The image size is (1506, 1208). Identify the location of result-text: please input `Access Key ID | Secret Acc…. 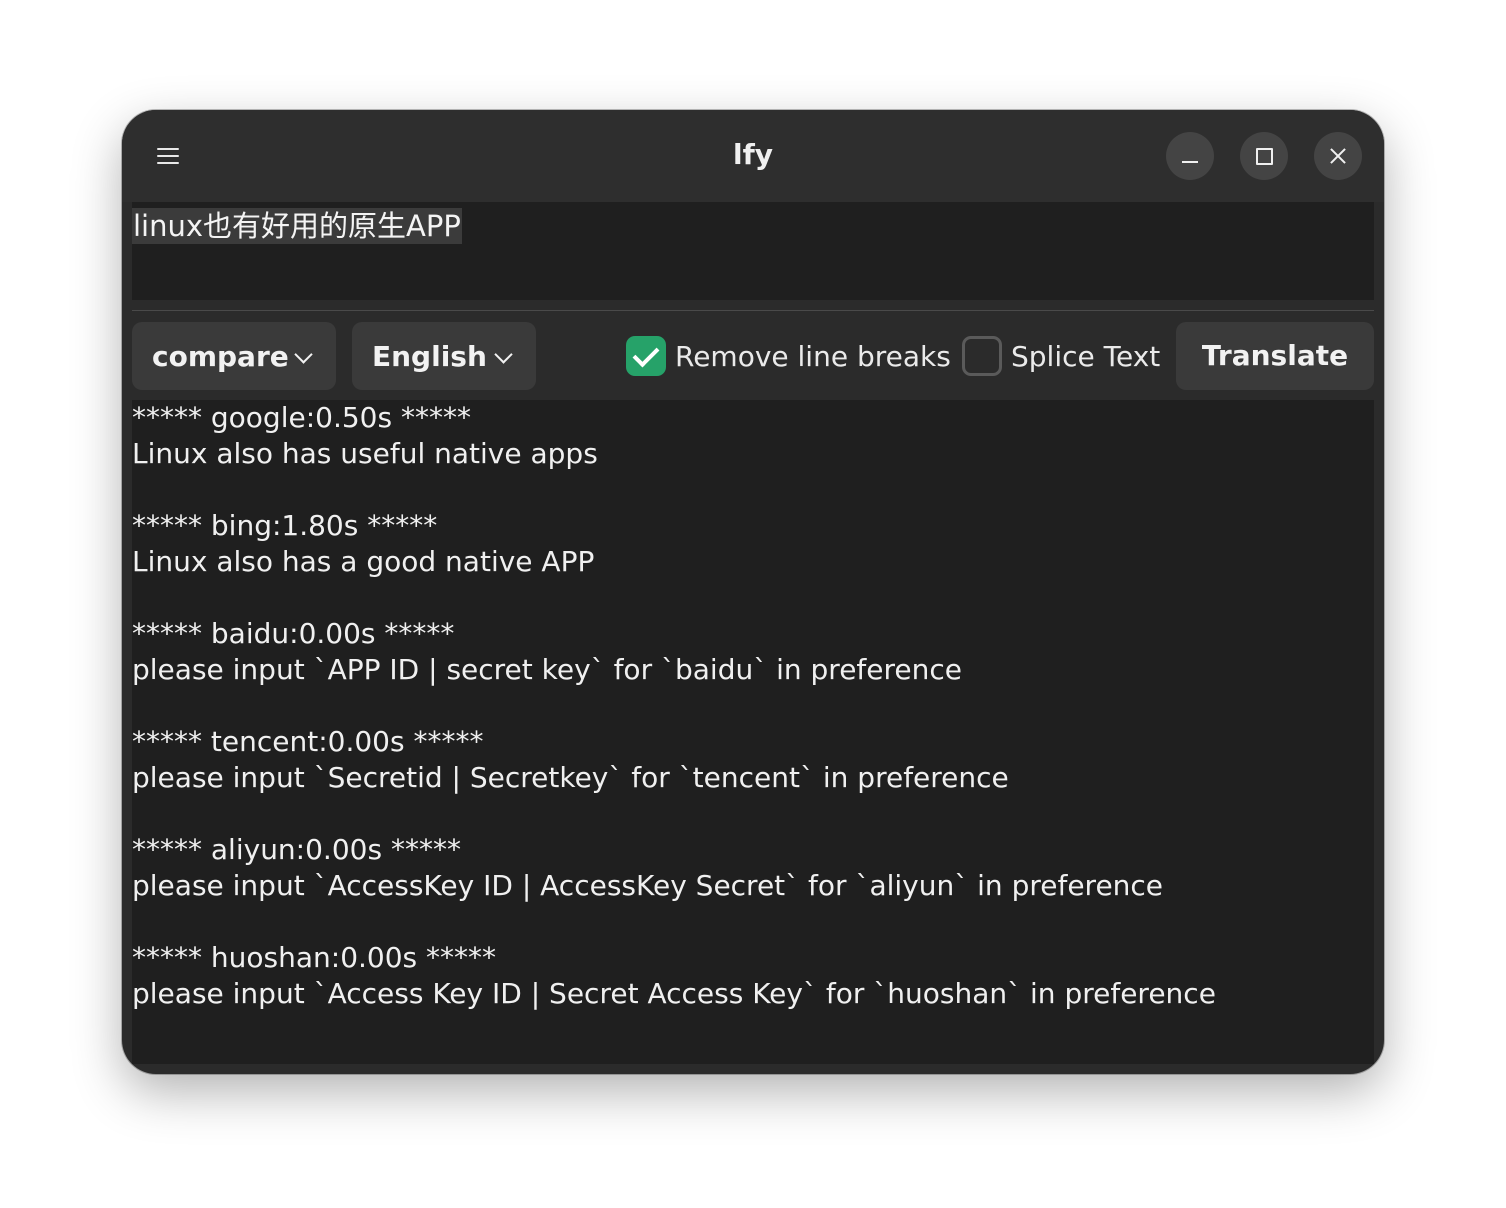
(674, 993).